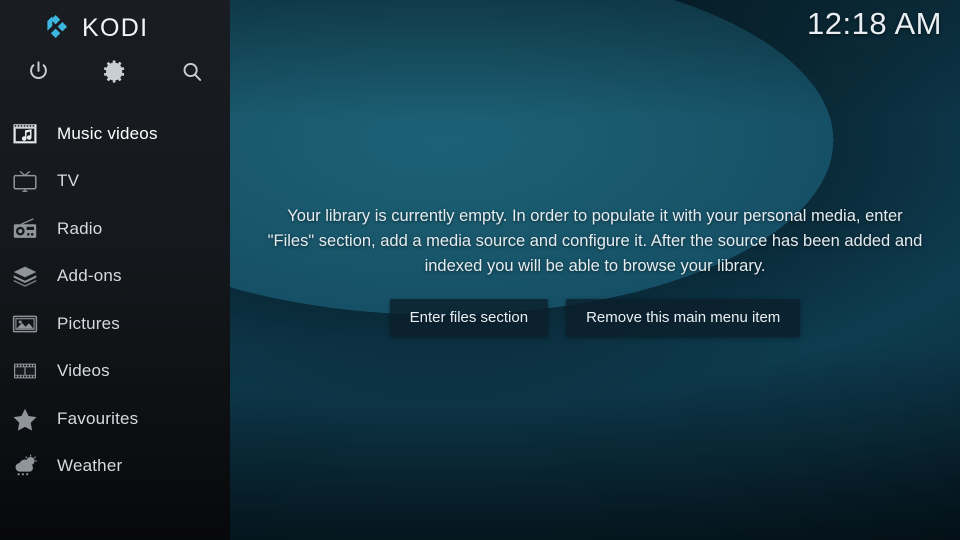 This screenshot has height=540, width=960. Describe the element at coordinates (89, 276) in the screenshot. I see `sidebar-item-label: Add-ons` at that location.